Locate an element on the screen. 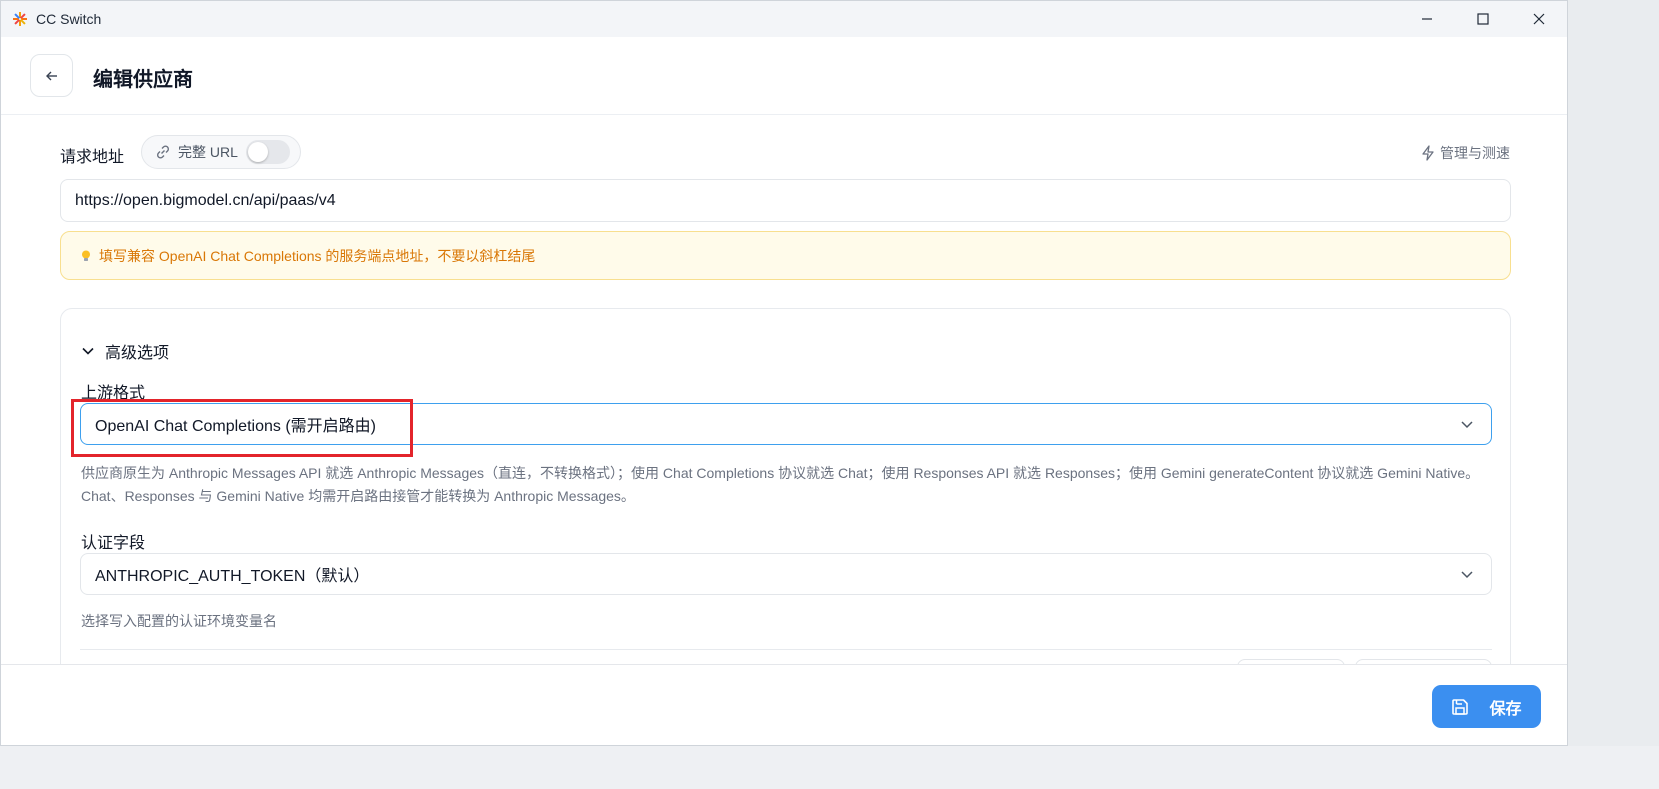  divider is located at coordinates (786, 649).